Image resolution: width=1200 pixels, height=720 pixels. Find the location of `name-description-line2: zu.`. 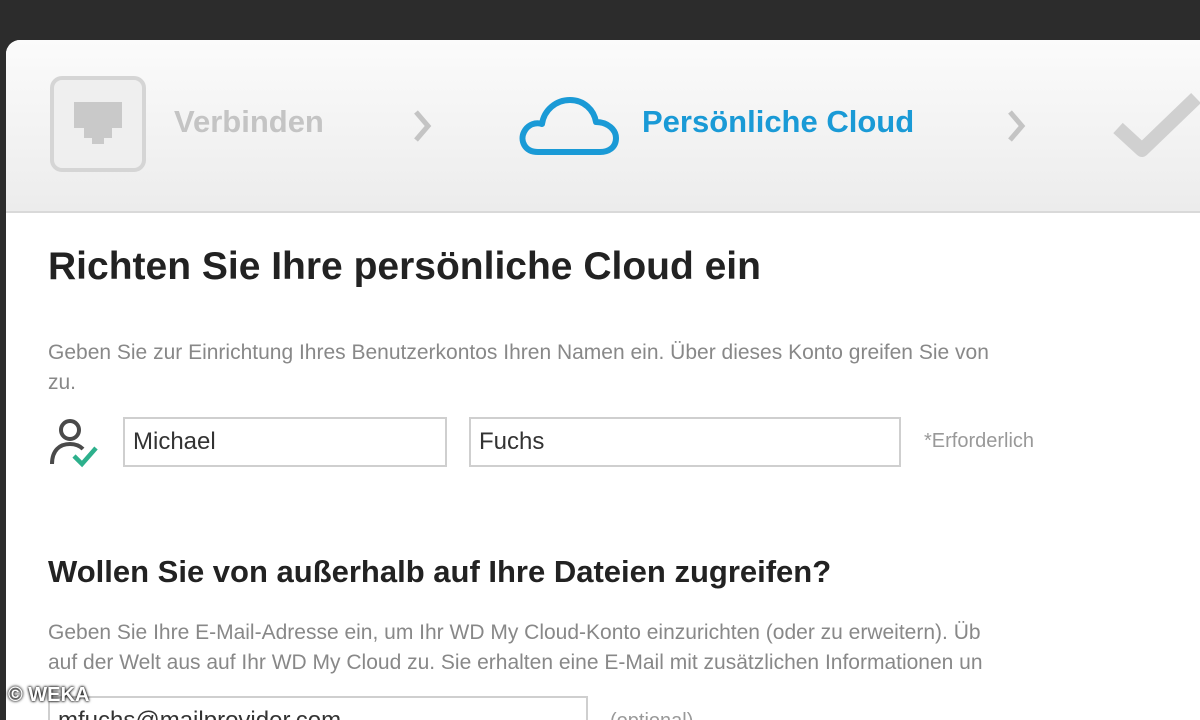

name-description-line2: zu. is located at coordinates (62, 382).